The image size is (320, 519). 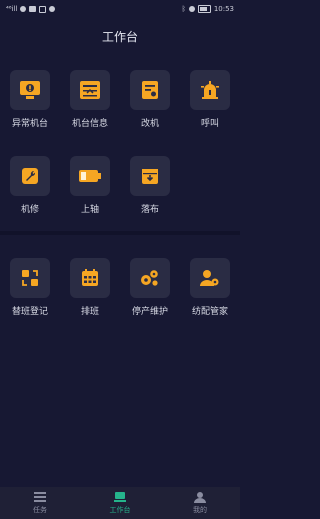 I want to click on tile-label: 替班登记, so click(x=29, y=312).